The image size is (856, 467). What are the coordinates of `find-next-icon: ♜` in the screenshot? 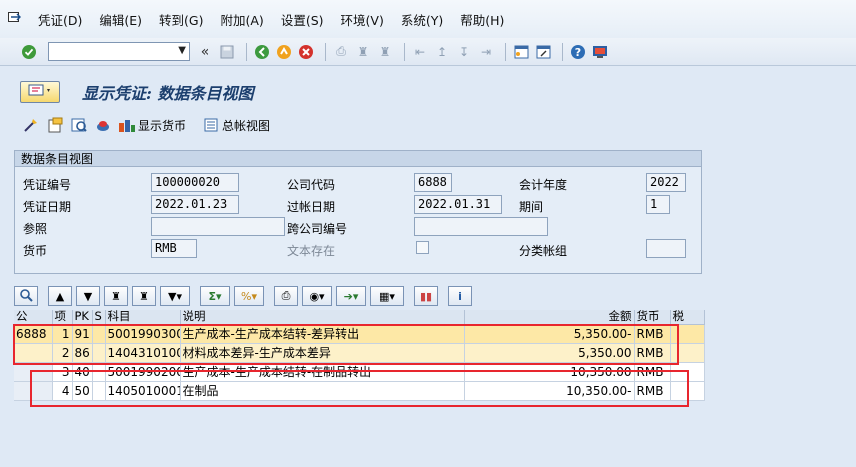 It's located at (385, 52).